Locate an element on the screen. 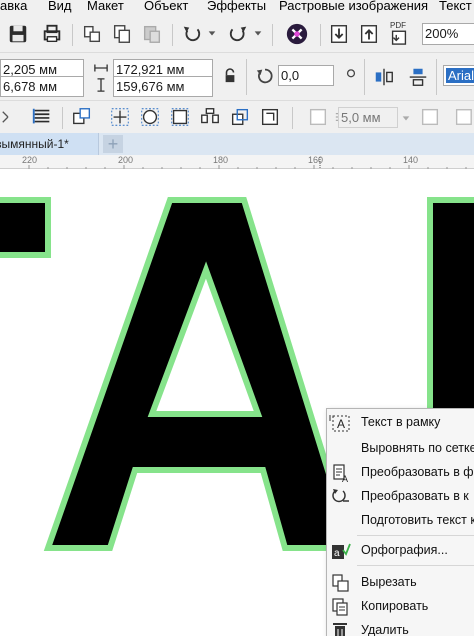 The image size is (474, 636). cut-toolbar-icon is located at coordinates (92, 34).